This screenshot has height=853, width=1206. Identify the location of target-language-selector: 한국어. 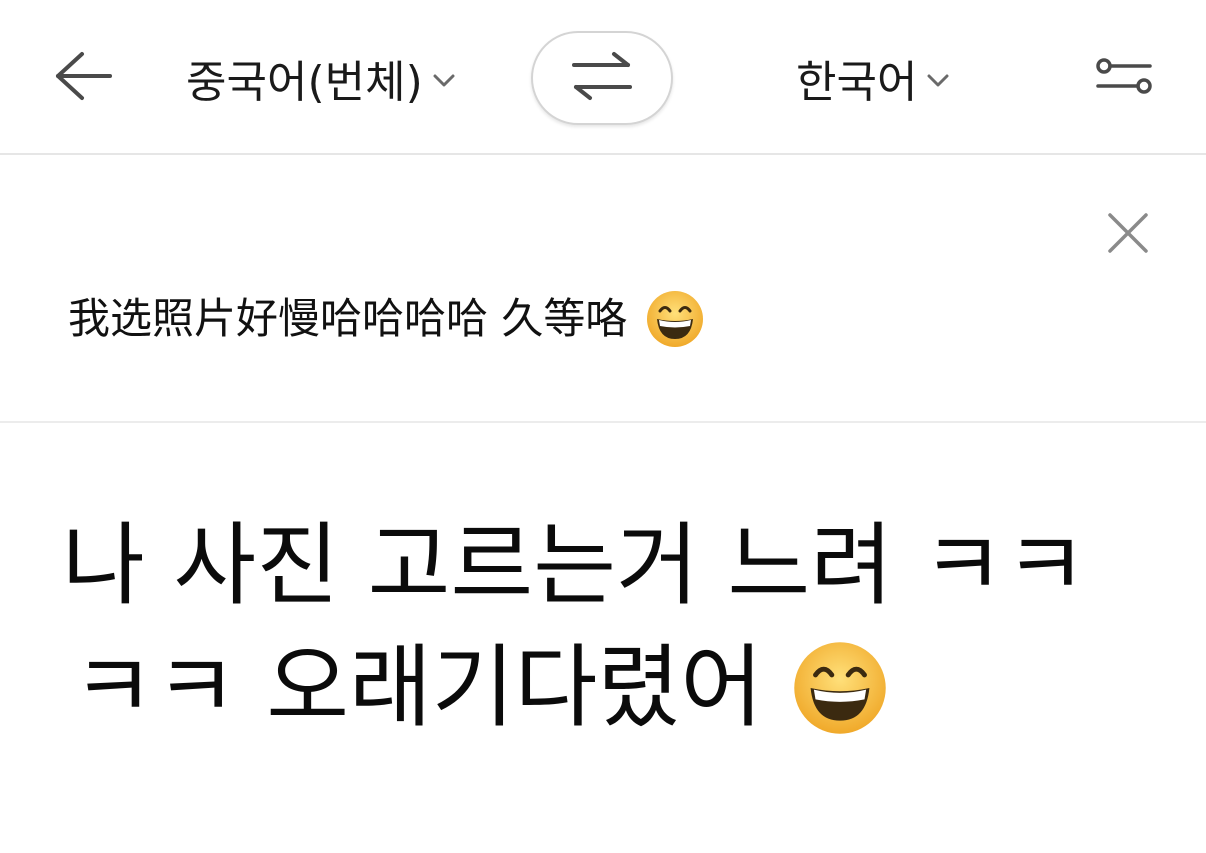
(872, 78).